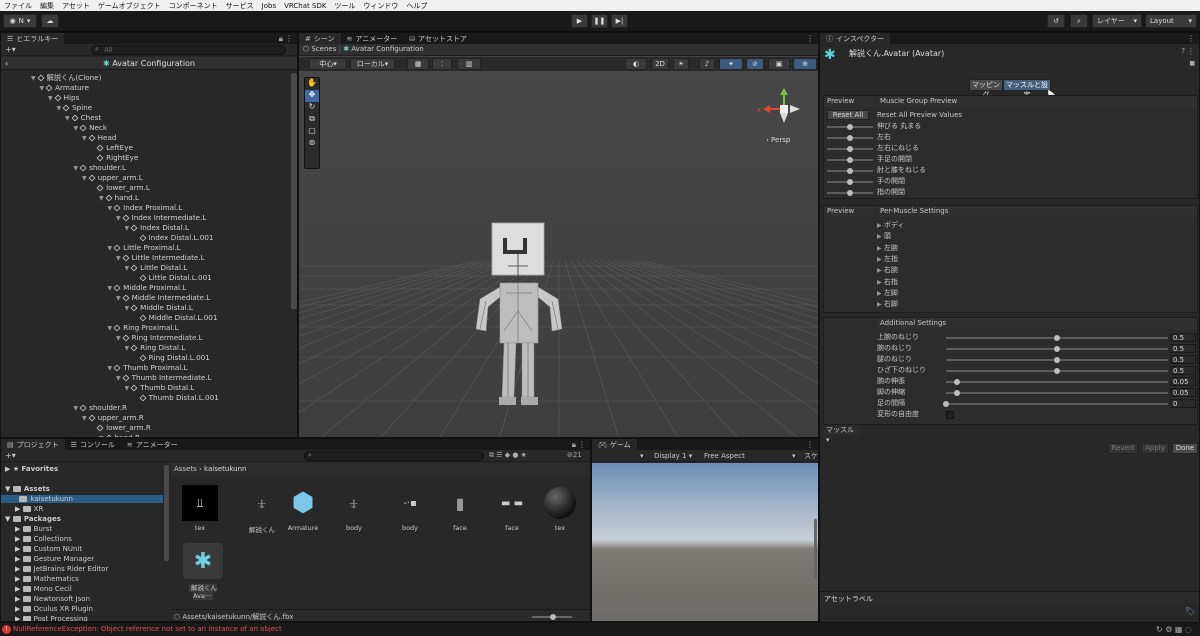  Describe the element at coordinates (372, 64) in the screenshot. I see `space-dropdown: ローカル ▾` at that location.